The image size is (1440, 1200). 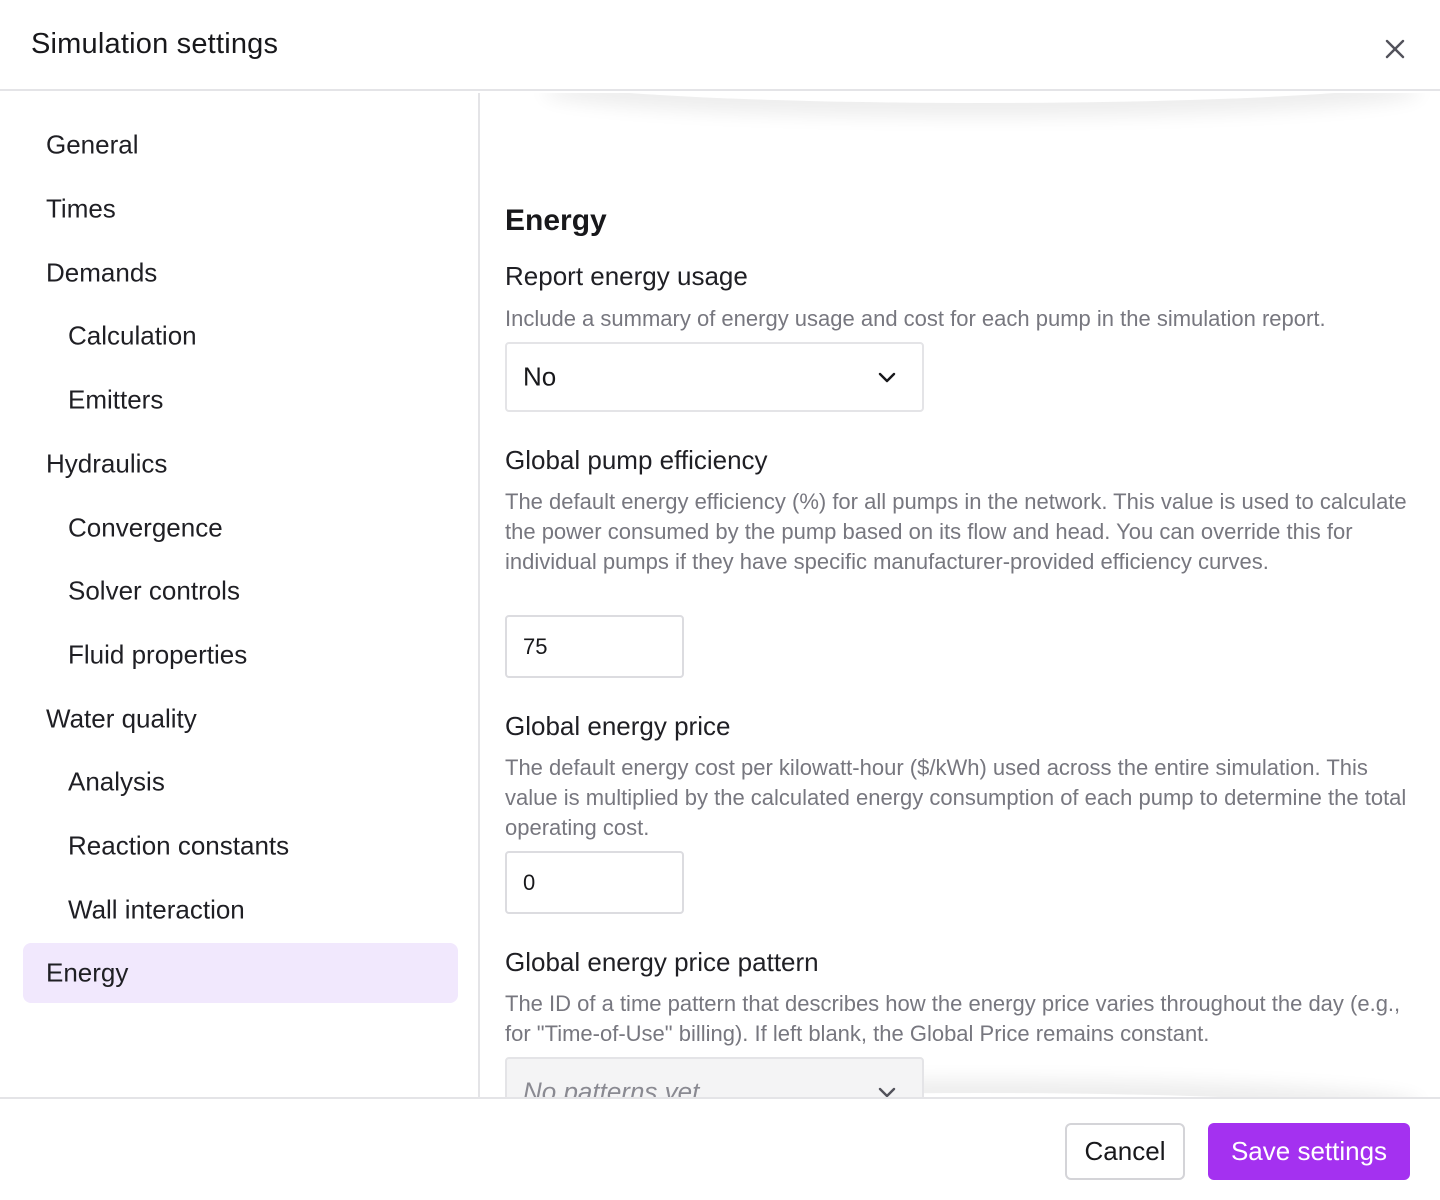 I want to click on sidebar-item-label: Hydraulics, so click(x=107, y=463).